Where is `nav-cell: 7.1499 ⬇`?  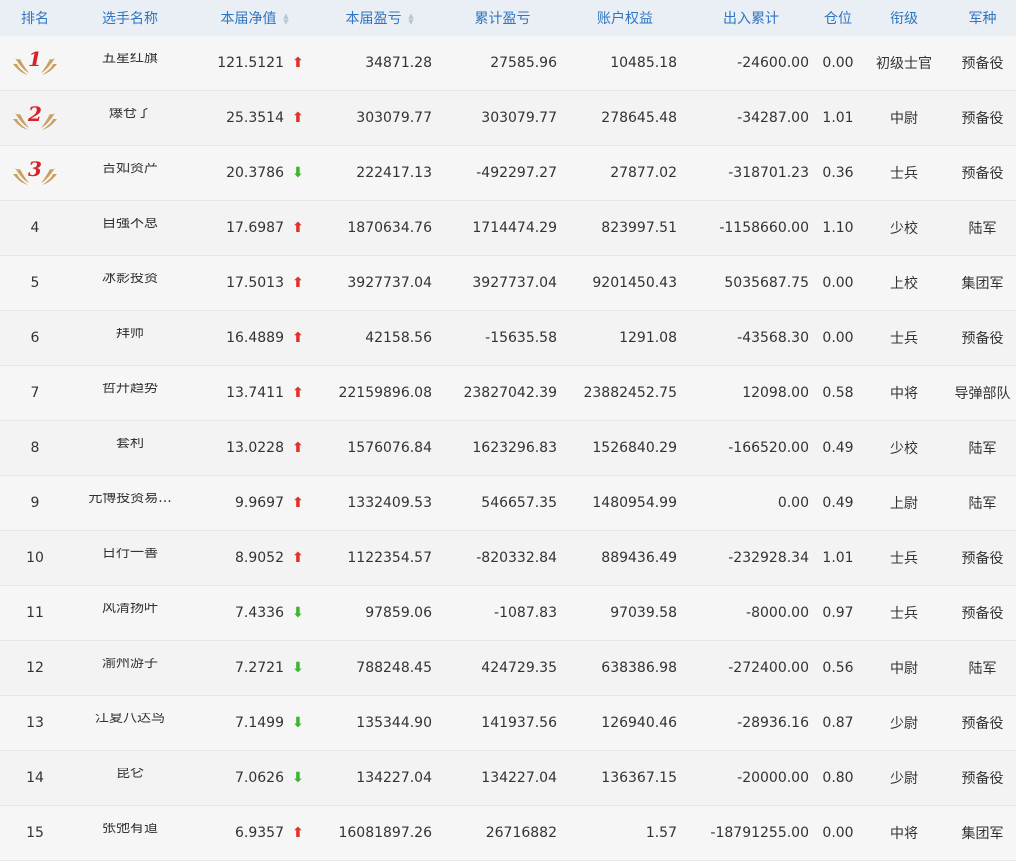 nav-cell: 7.1499 ⬇ is located at coordinates (255, 723).